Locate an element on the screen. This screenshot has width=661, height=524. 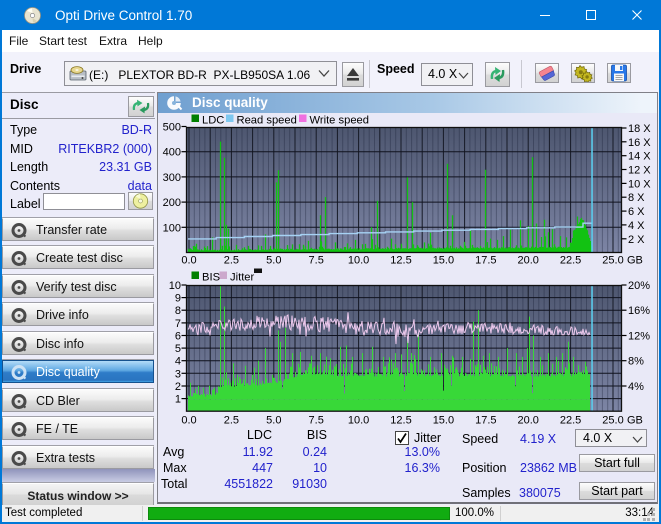
svg-text: 9 is located at coordinates (178, 299).